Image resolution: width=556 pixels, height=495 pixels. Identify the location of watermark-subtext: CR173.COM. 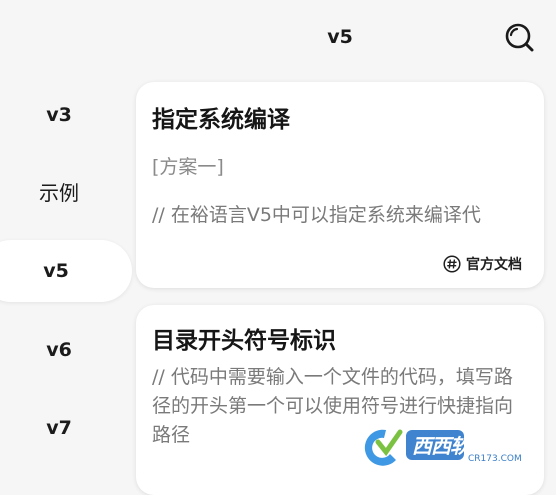
(495, 459).